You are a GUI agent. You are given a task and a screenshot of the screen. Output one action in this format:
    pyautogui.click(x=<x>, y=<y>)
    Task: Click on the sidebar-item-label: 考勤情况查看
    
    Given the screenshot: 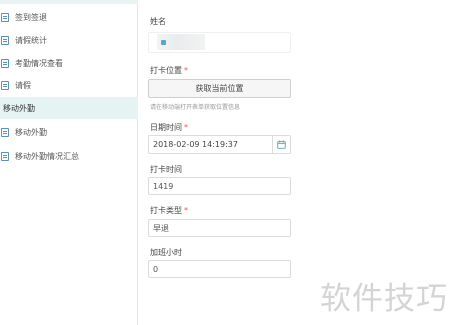 What is the action you would take?
    pyautogui.click(x=39, y=63)
    